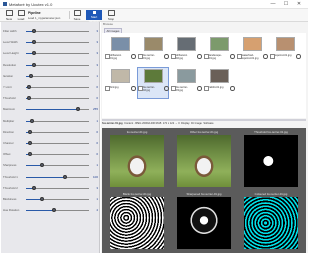 The width and height of the screenshot is (320, 253). Describe the element at coordinates (8, 143) in the screenshot. I see `slider-label: Channel` at that location.